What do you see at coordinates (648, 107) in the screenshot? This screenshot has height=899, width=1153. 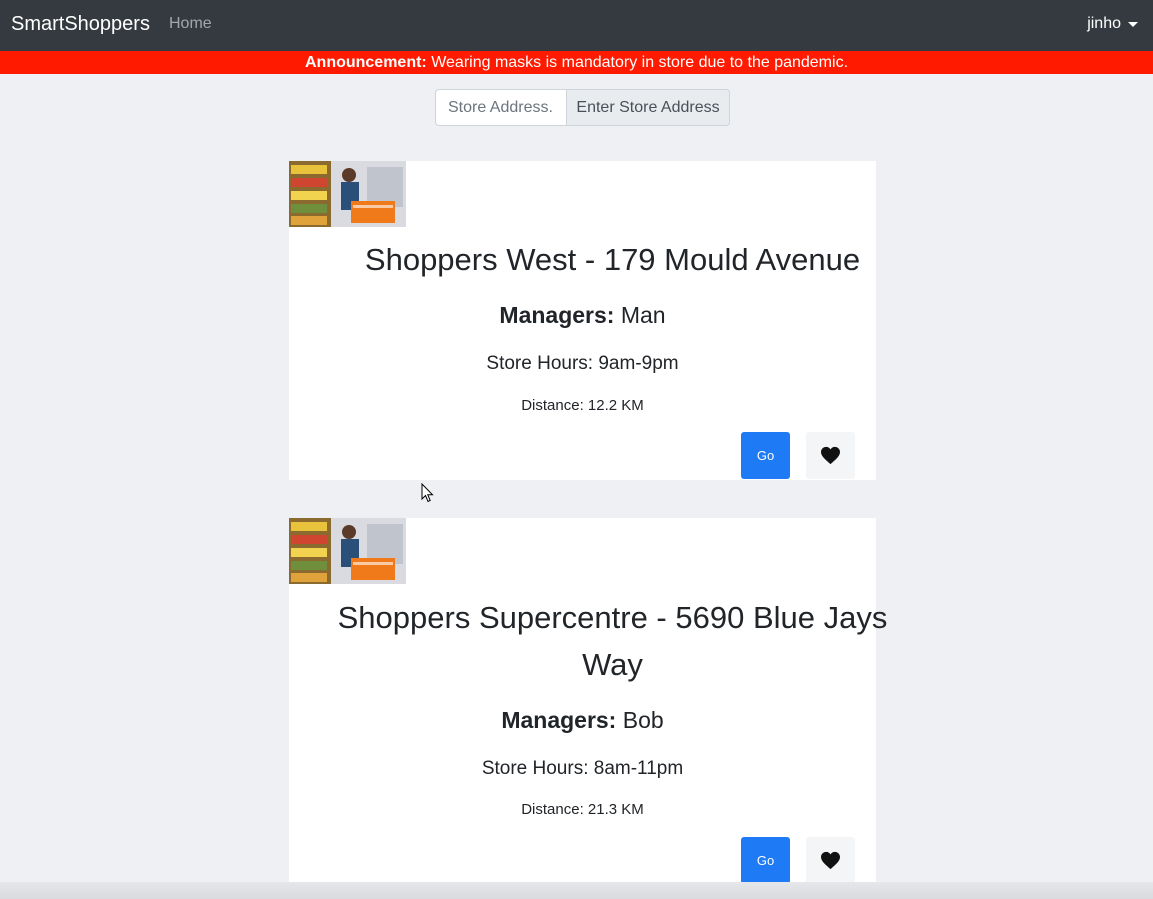 I see `enter-store-address-button: Enter Store Address` at bounding box center [648, 107].